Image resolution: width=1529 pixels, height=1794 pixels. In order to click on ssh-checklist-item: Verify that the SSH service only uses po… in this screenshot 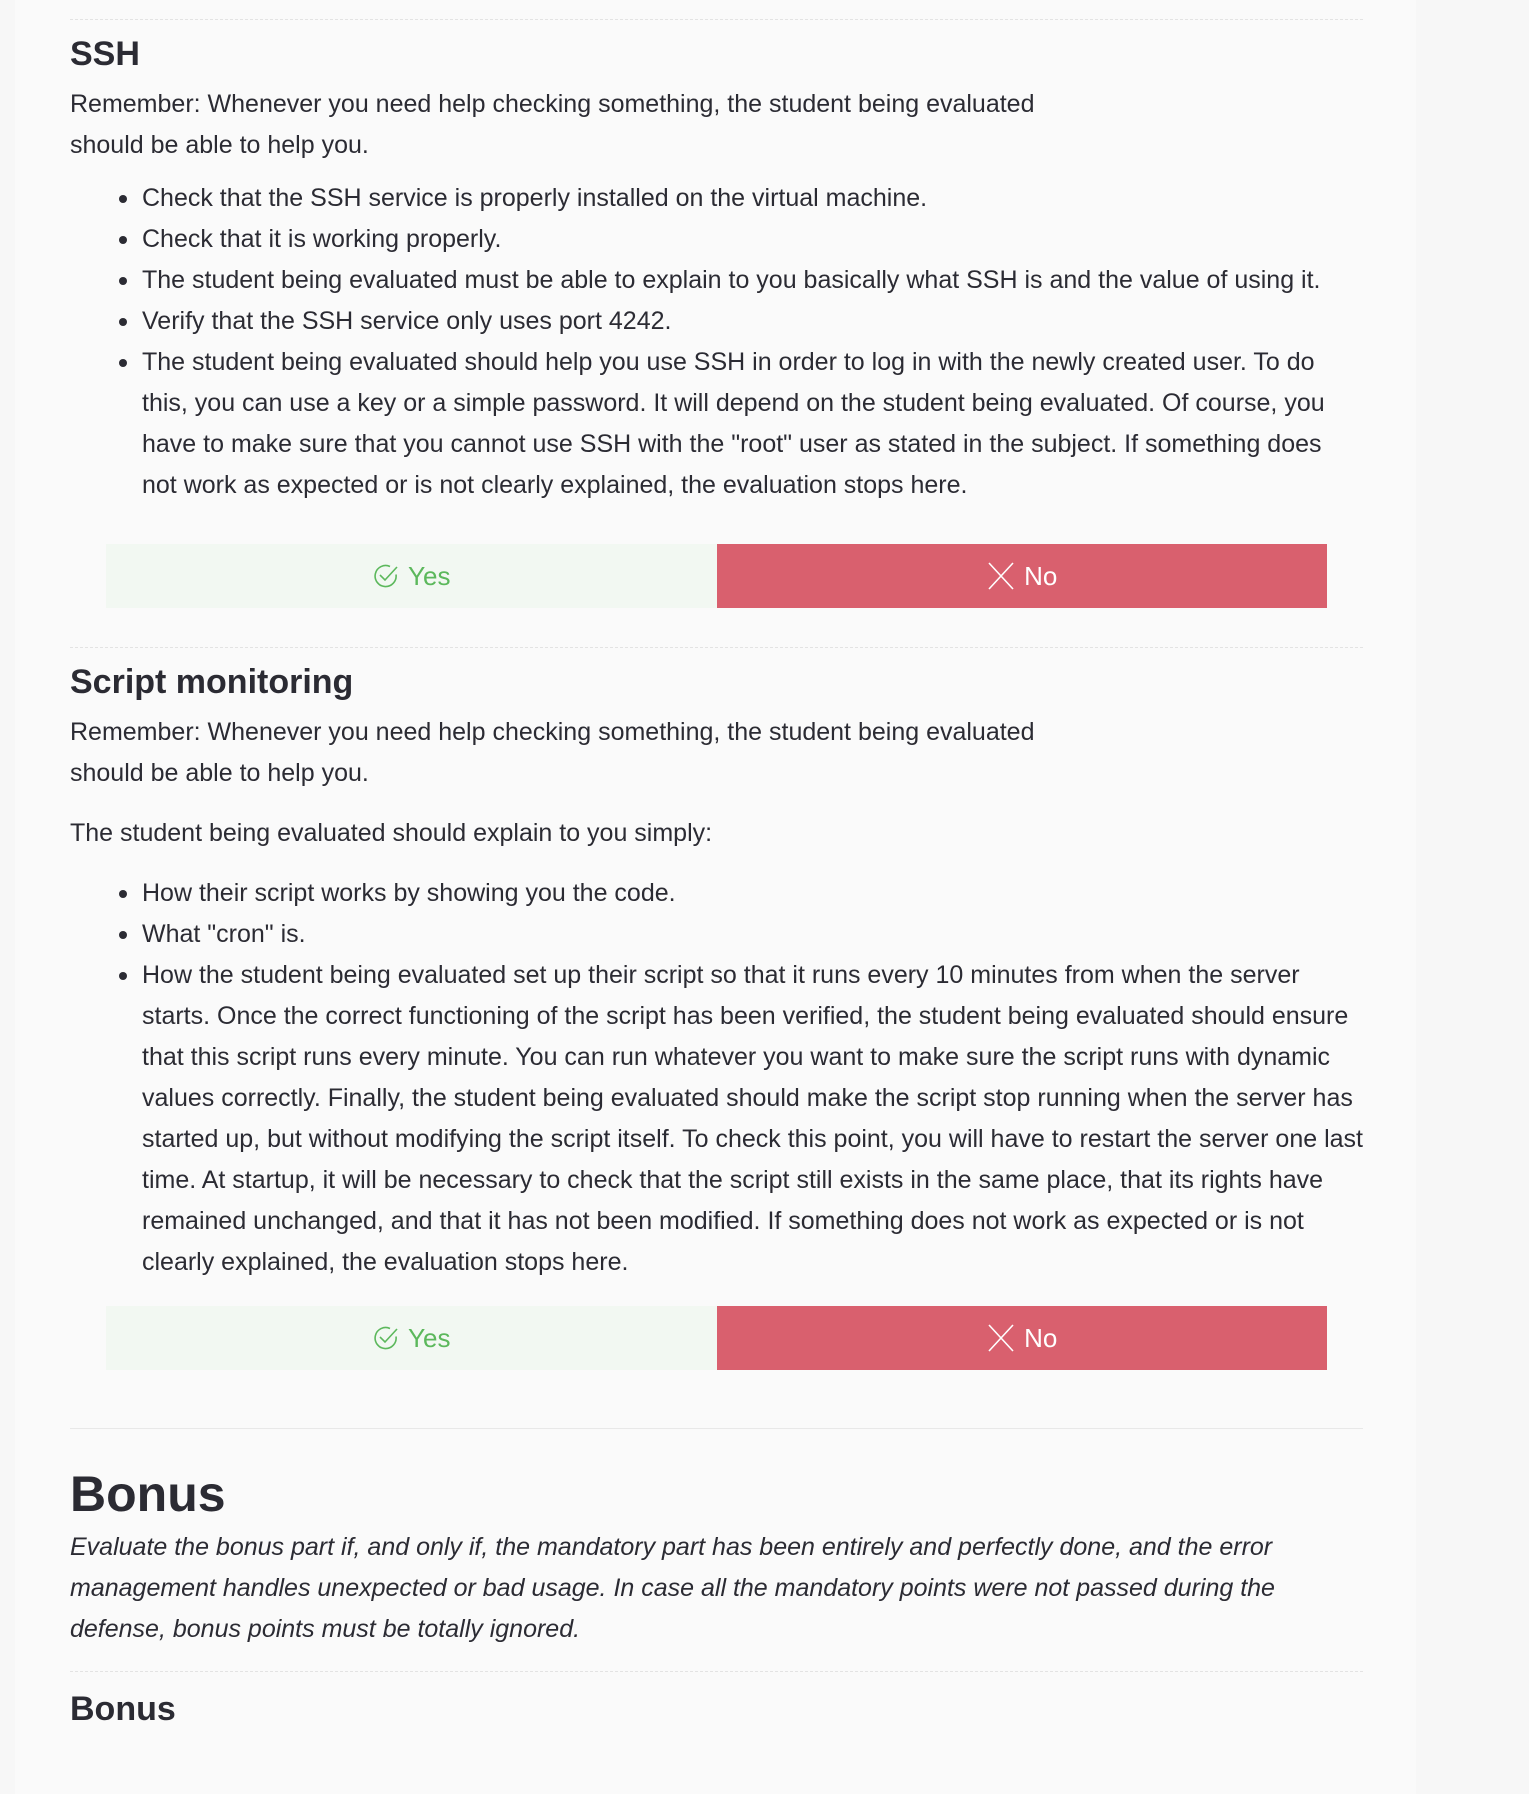, I will do `click(741, 321)`.